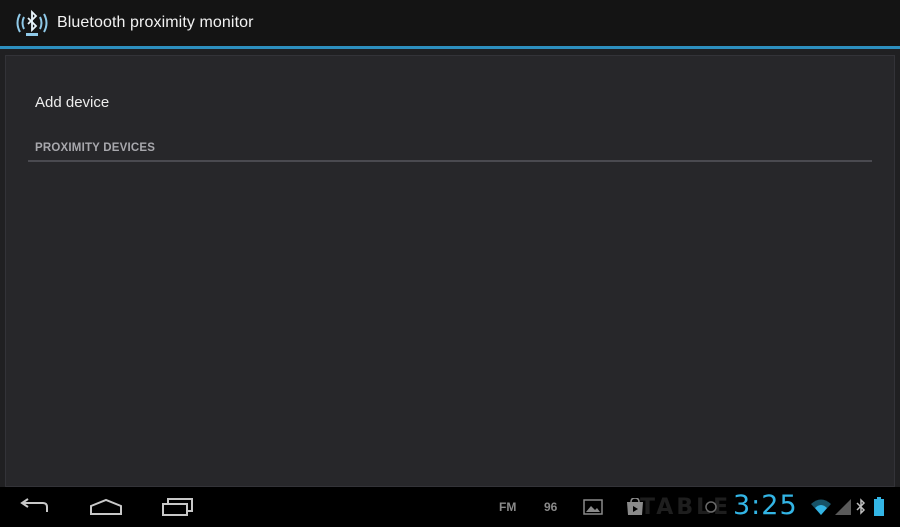 This screenshot has width=900, height=527. Describe the element at coordinates (635, 507) in the screenshot. I see `play-store-icon` at that location.